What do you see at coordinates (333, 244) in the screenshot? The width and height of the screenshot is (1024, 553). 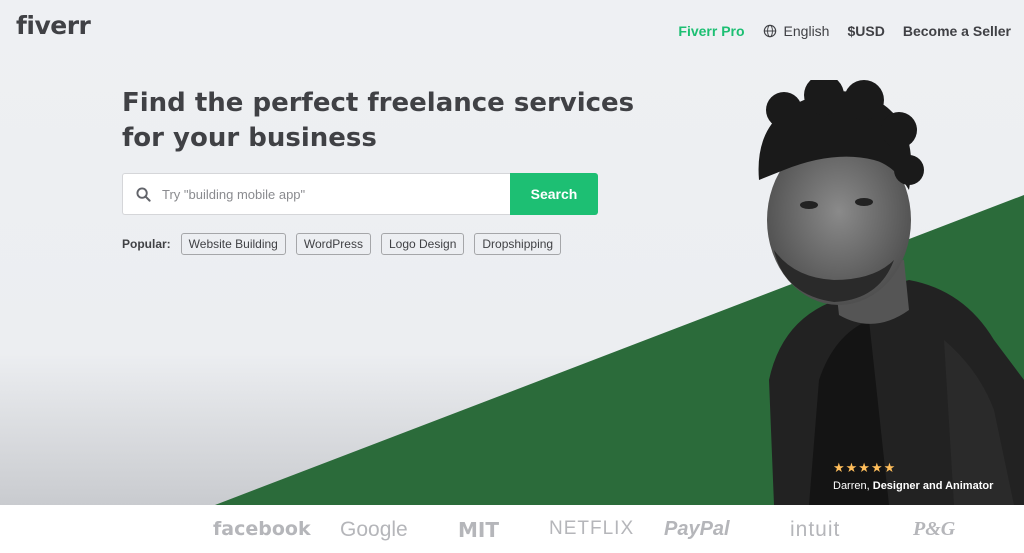 I see `popular-tag-wordpress: WordPress` at bounding box center [333, 244].